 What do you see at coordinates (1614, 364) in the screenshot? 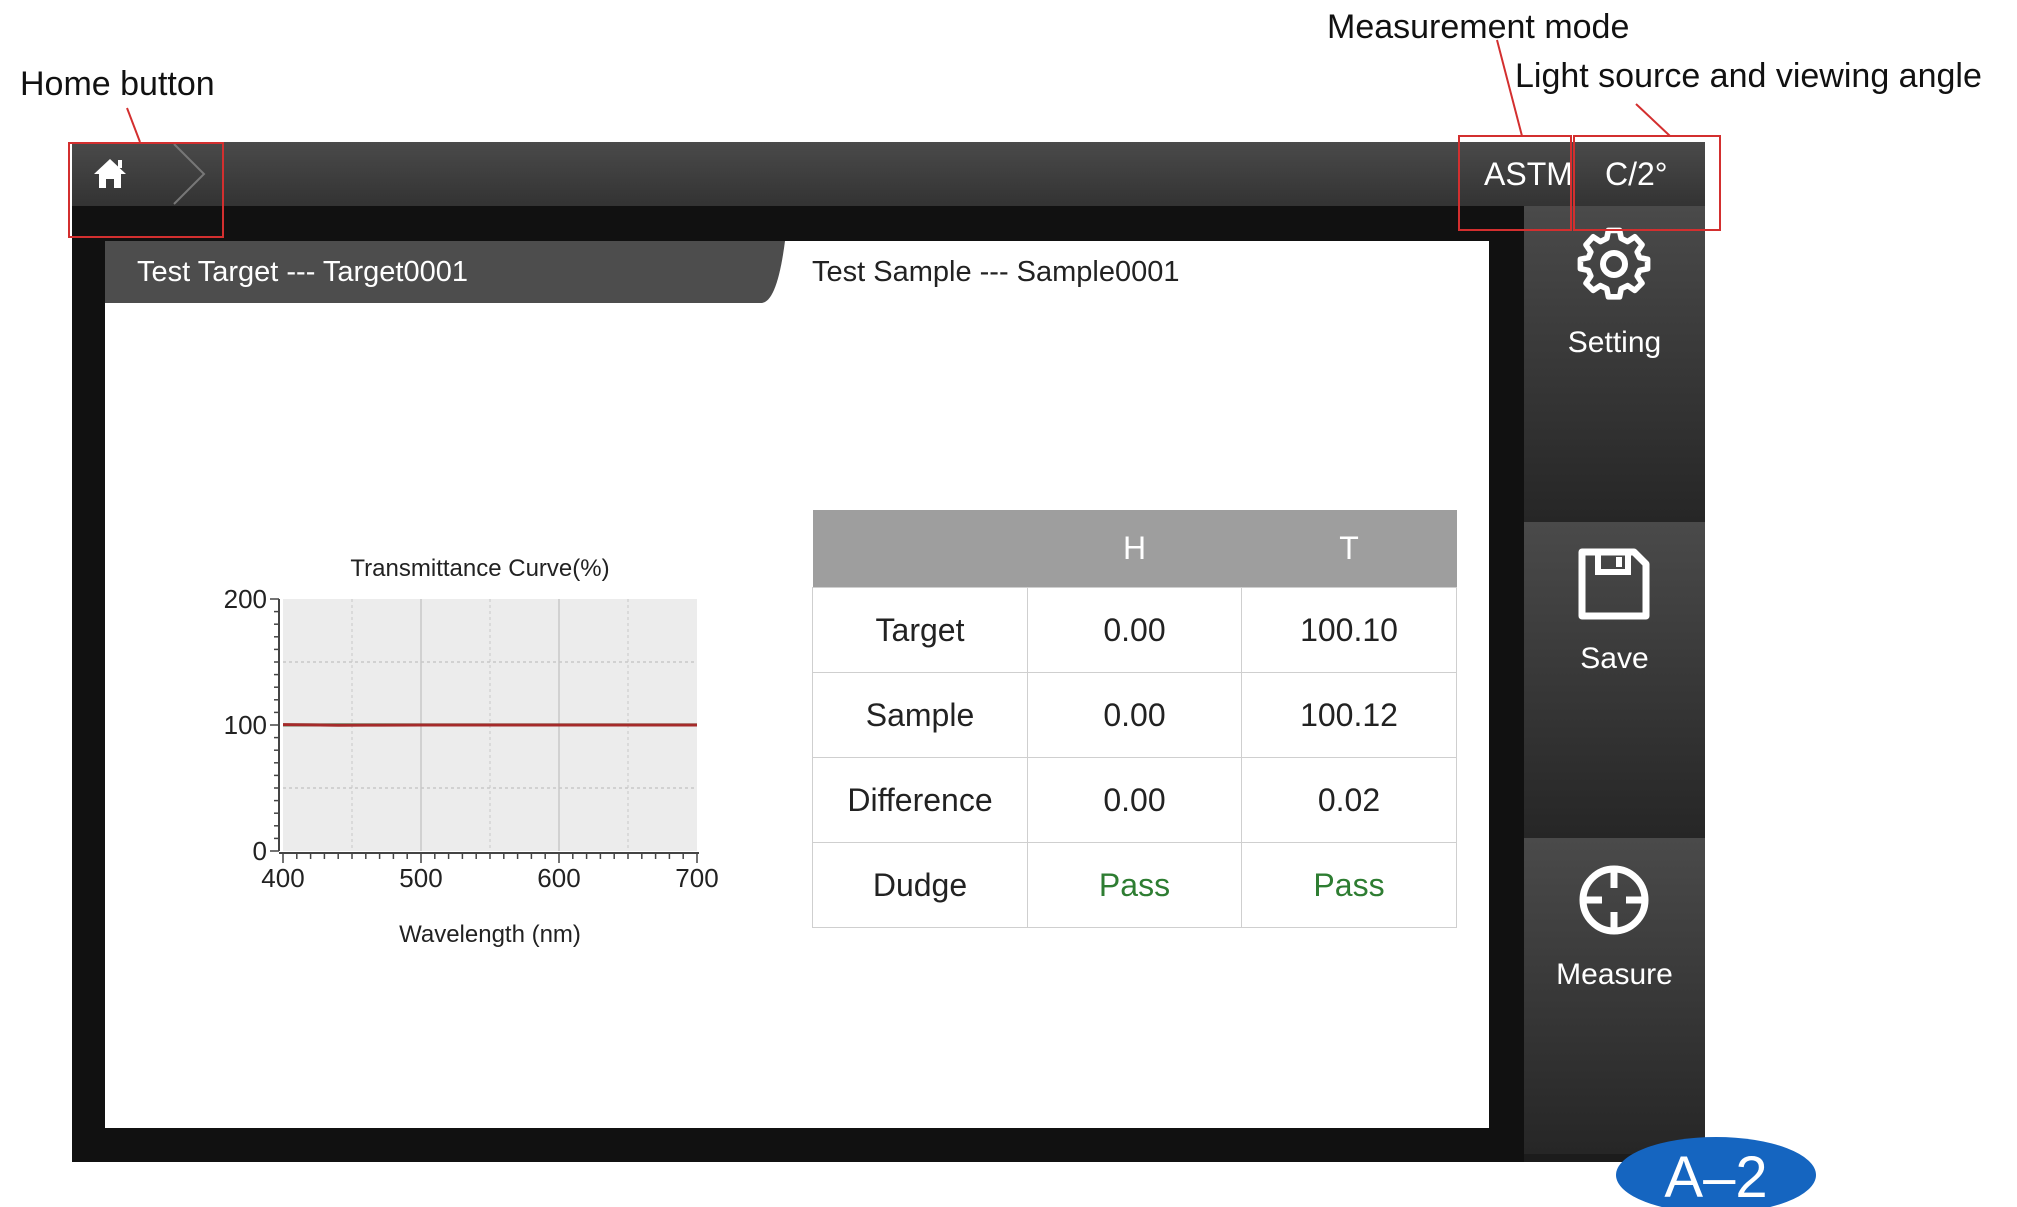
I see `setting-button: Setting` at bounding box center [1614, 364].